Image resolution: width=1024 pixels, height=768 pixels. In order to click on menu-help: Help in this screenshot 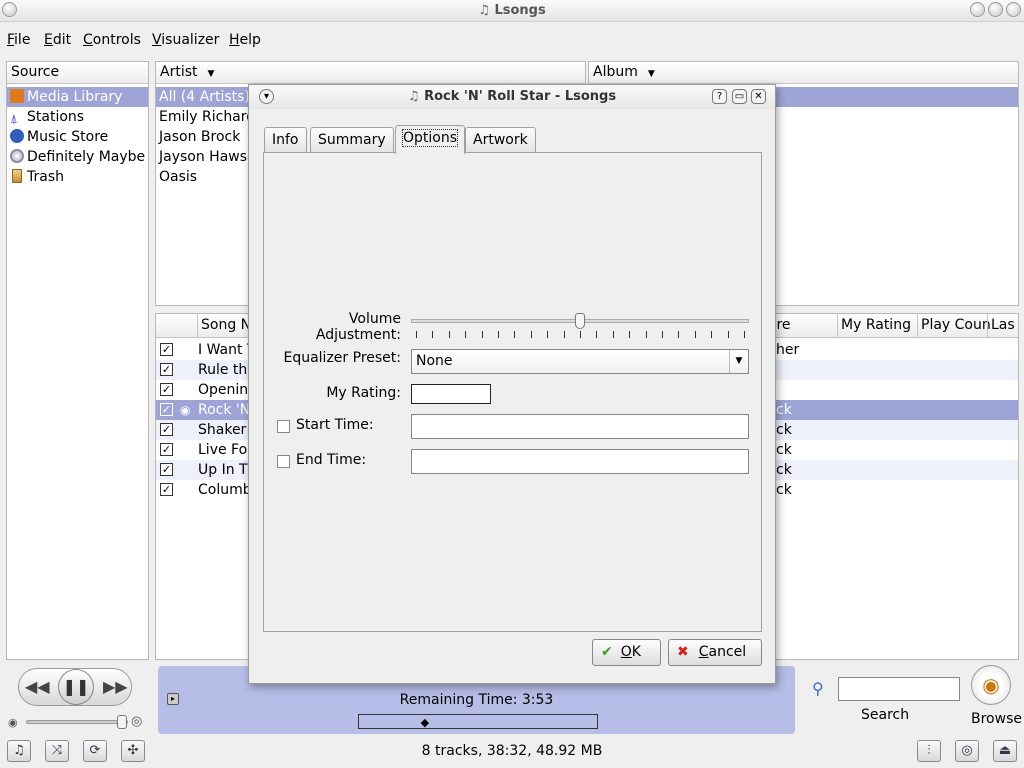, I will do `click(245, 40)`.